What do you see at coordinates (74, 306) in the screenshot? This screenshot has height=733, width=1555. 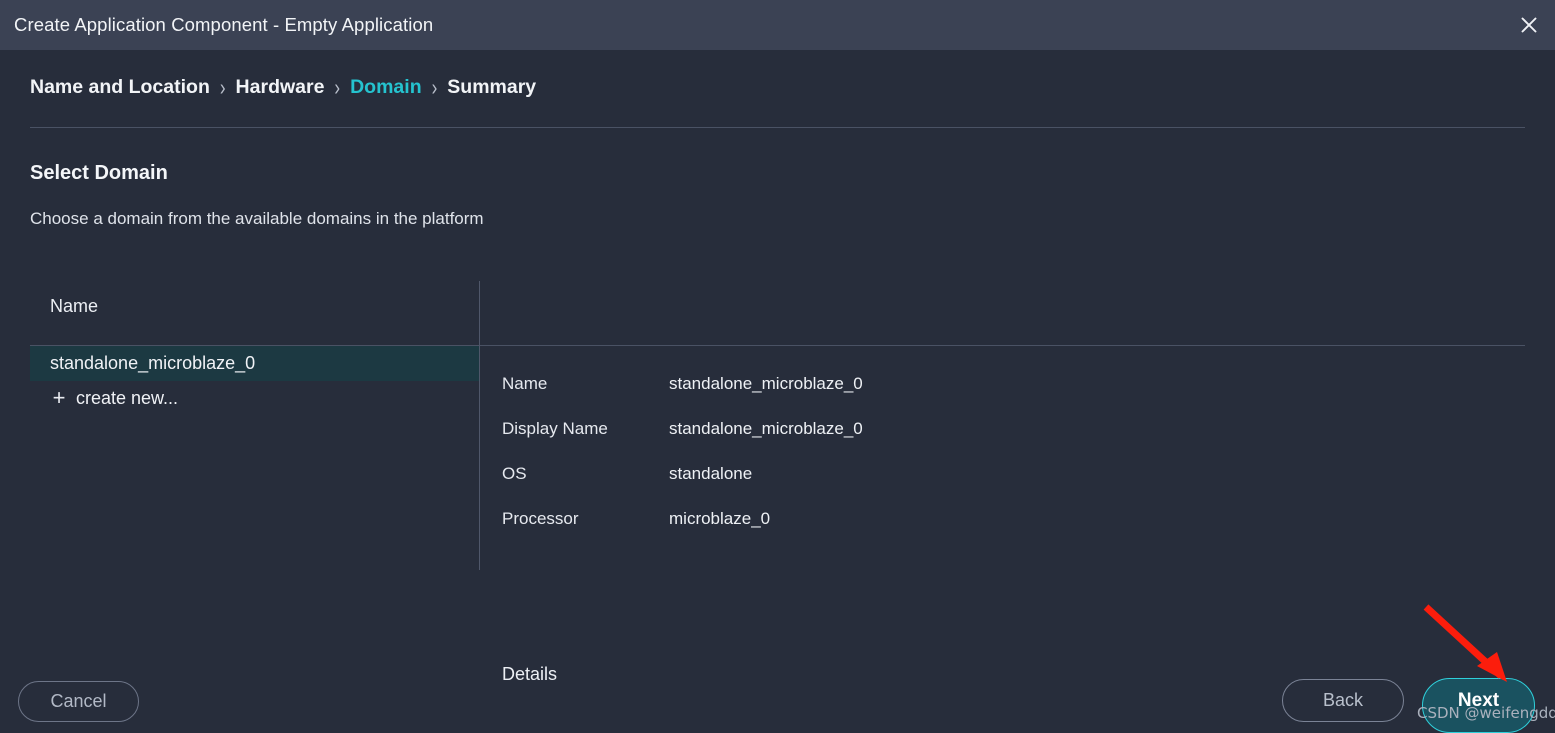 I see `column-header-name: Name` at bounding box center [74, 306].